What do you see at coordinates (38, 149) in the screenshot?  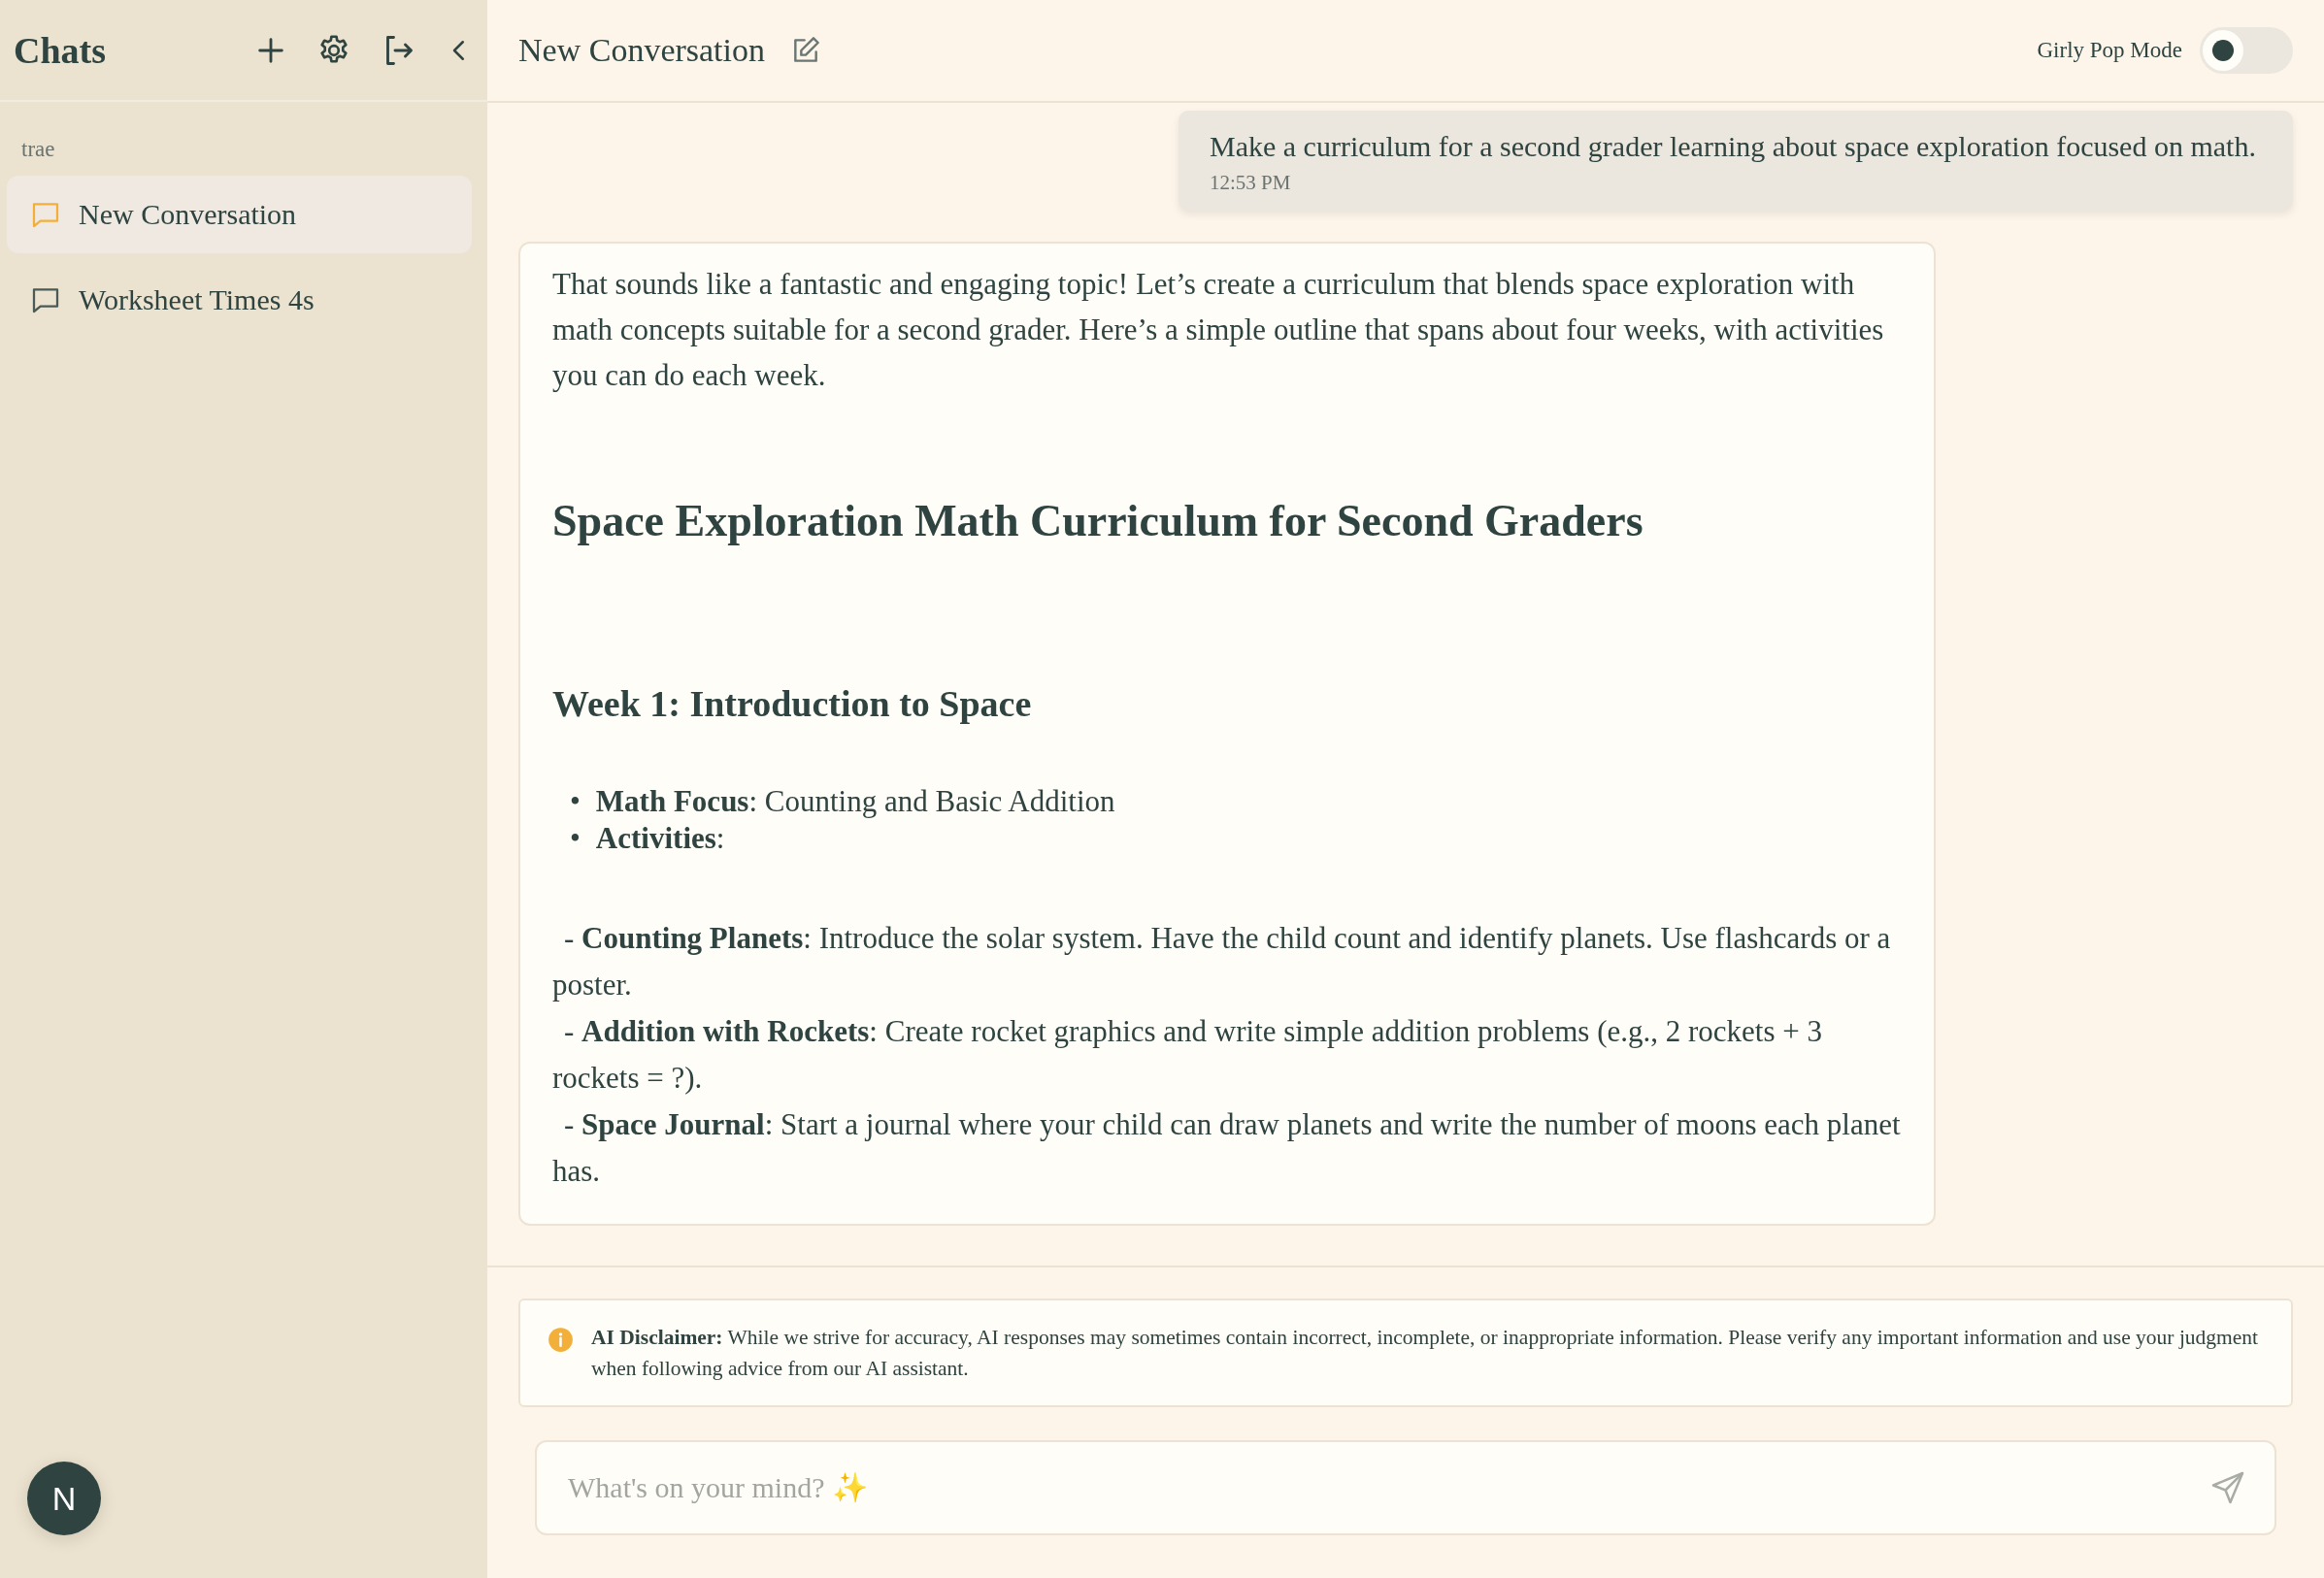 I see `user-label: trae` at bounding box center [38, 149].